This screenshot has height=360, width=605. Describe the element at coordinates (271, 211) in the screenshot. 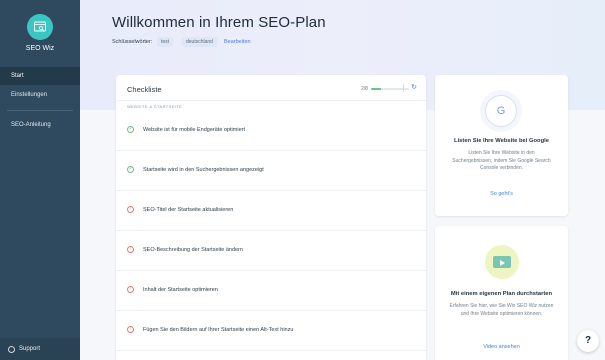

I see `checklist-item: ! SEO-Titel der Startseite aktualisieren` at that location.